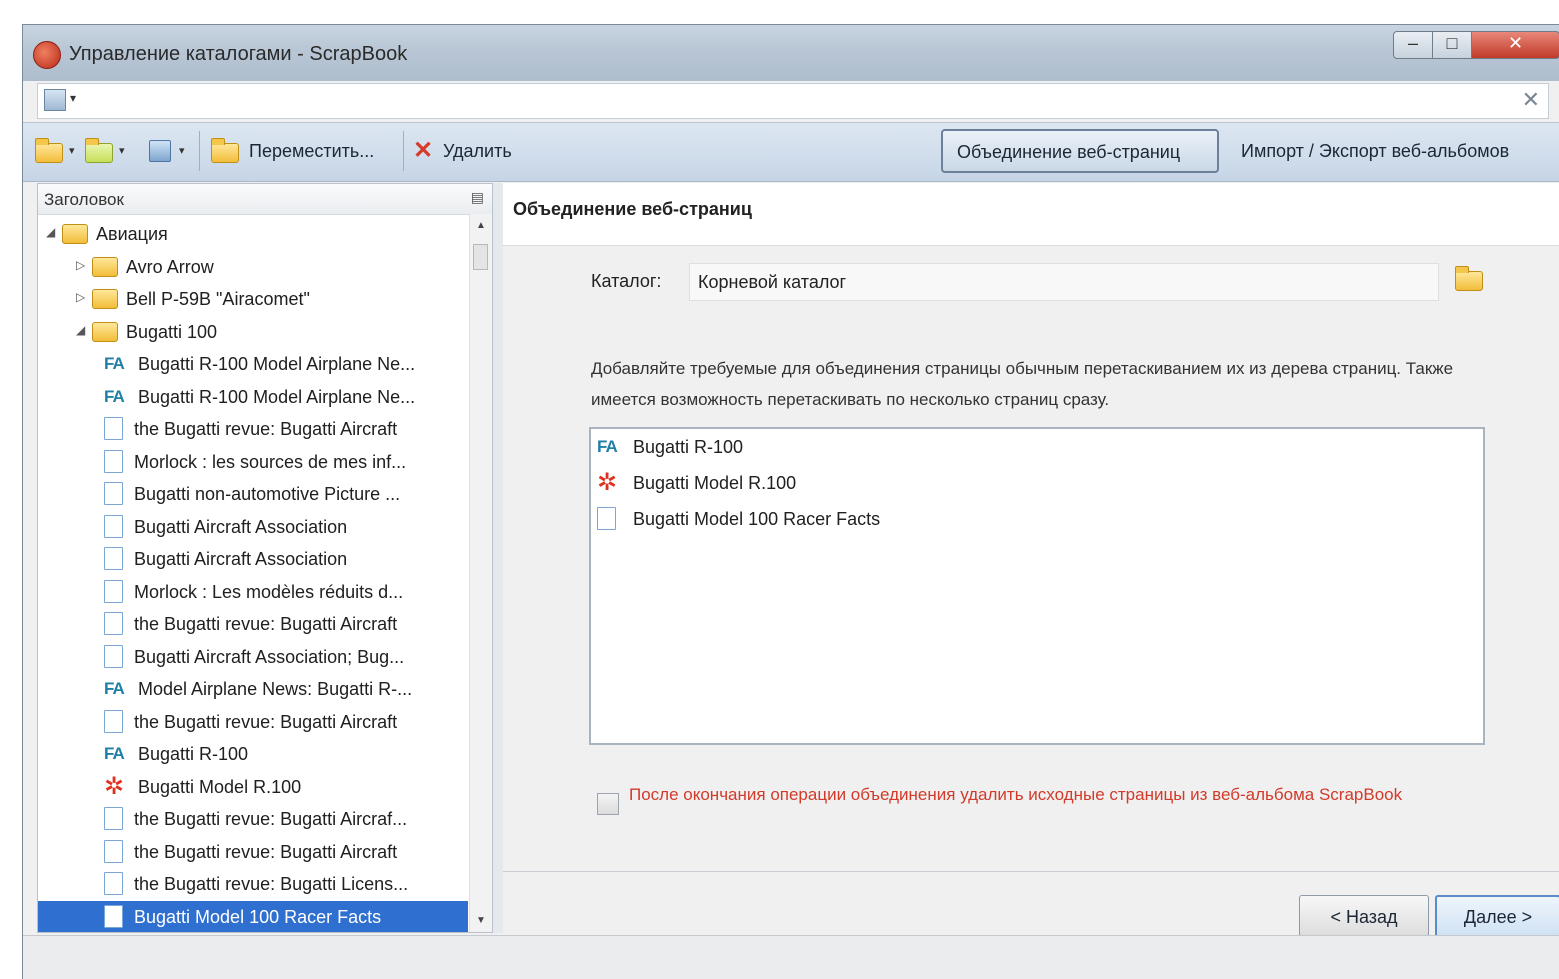 The height and width of the screenshot is (979, 1559). Describe the element at coordinates (1531, 100) in the screenshot. I see `clear-search-icon: ✕` at that location.